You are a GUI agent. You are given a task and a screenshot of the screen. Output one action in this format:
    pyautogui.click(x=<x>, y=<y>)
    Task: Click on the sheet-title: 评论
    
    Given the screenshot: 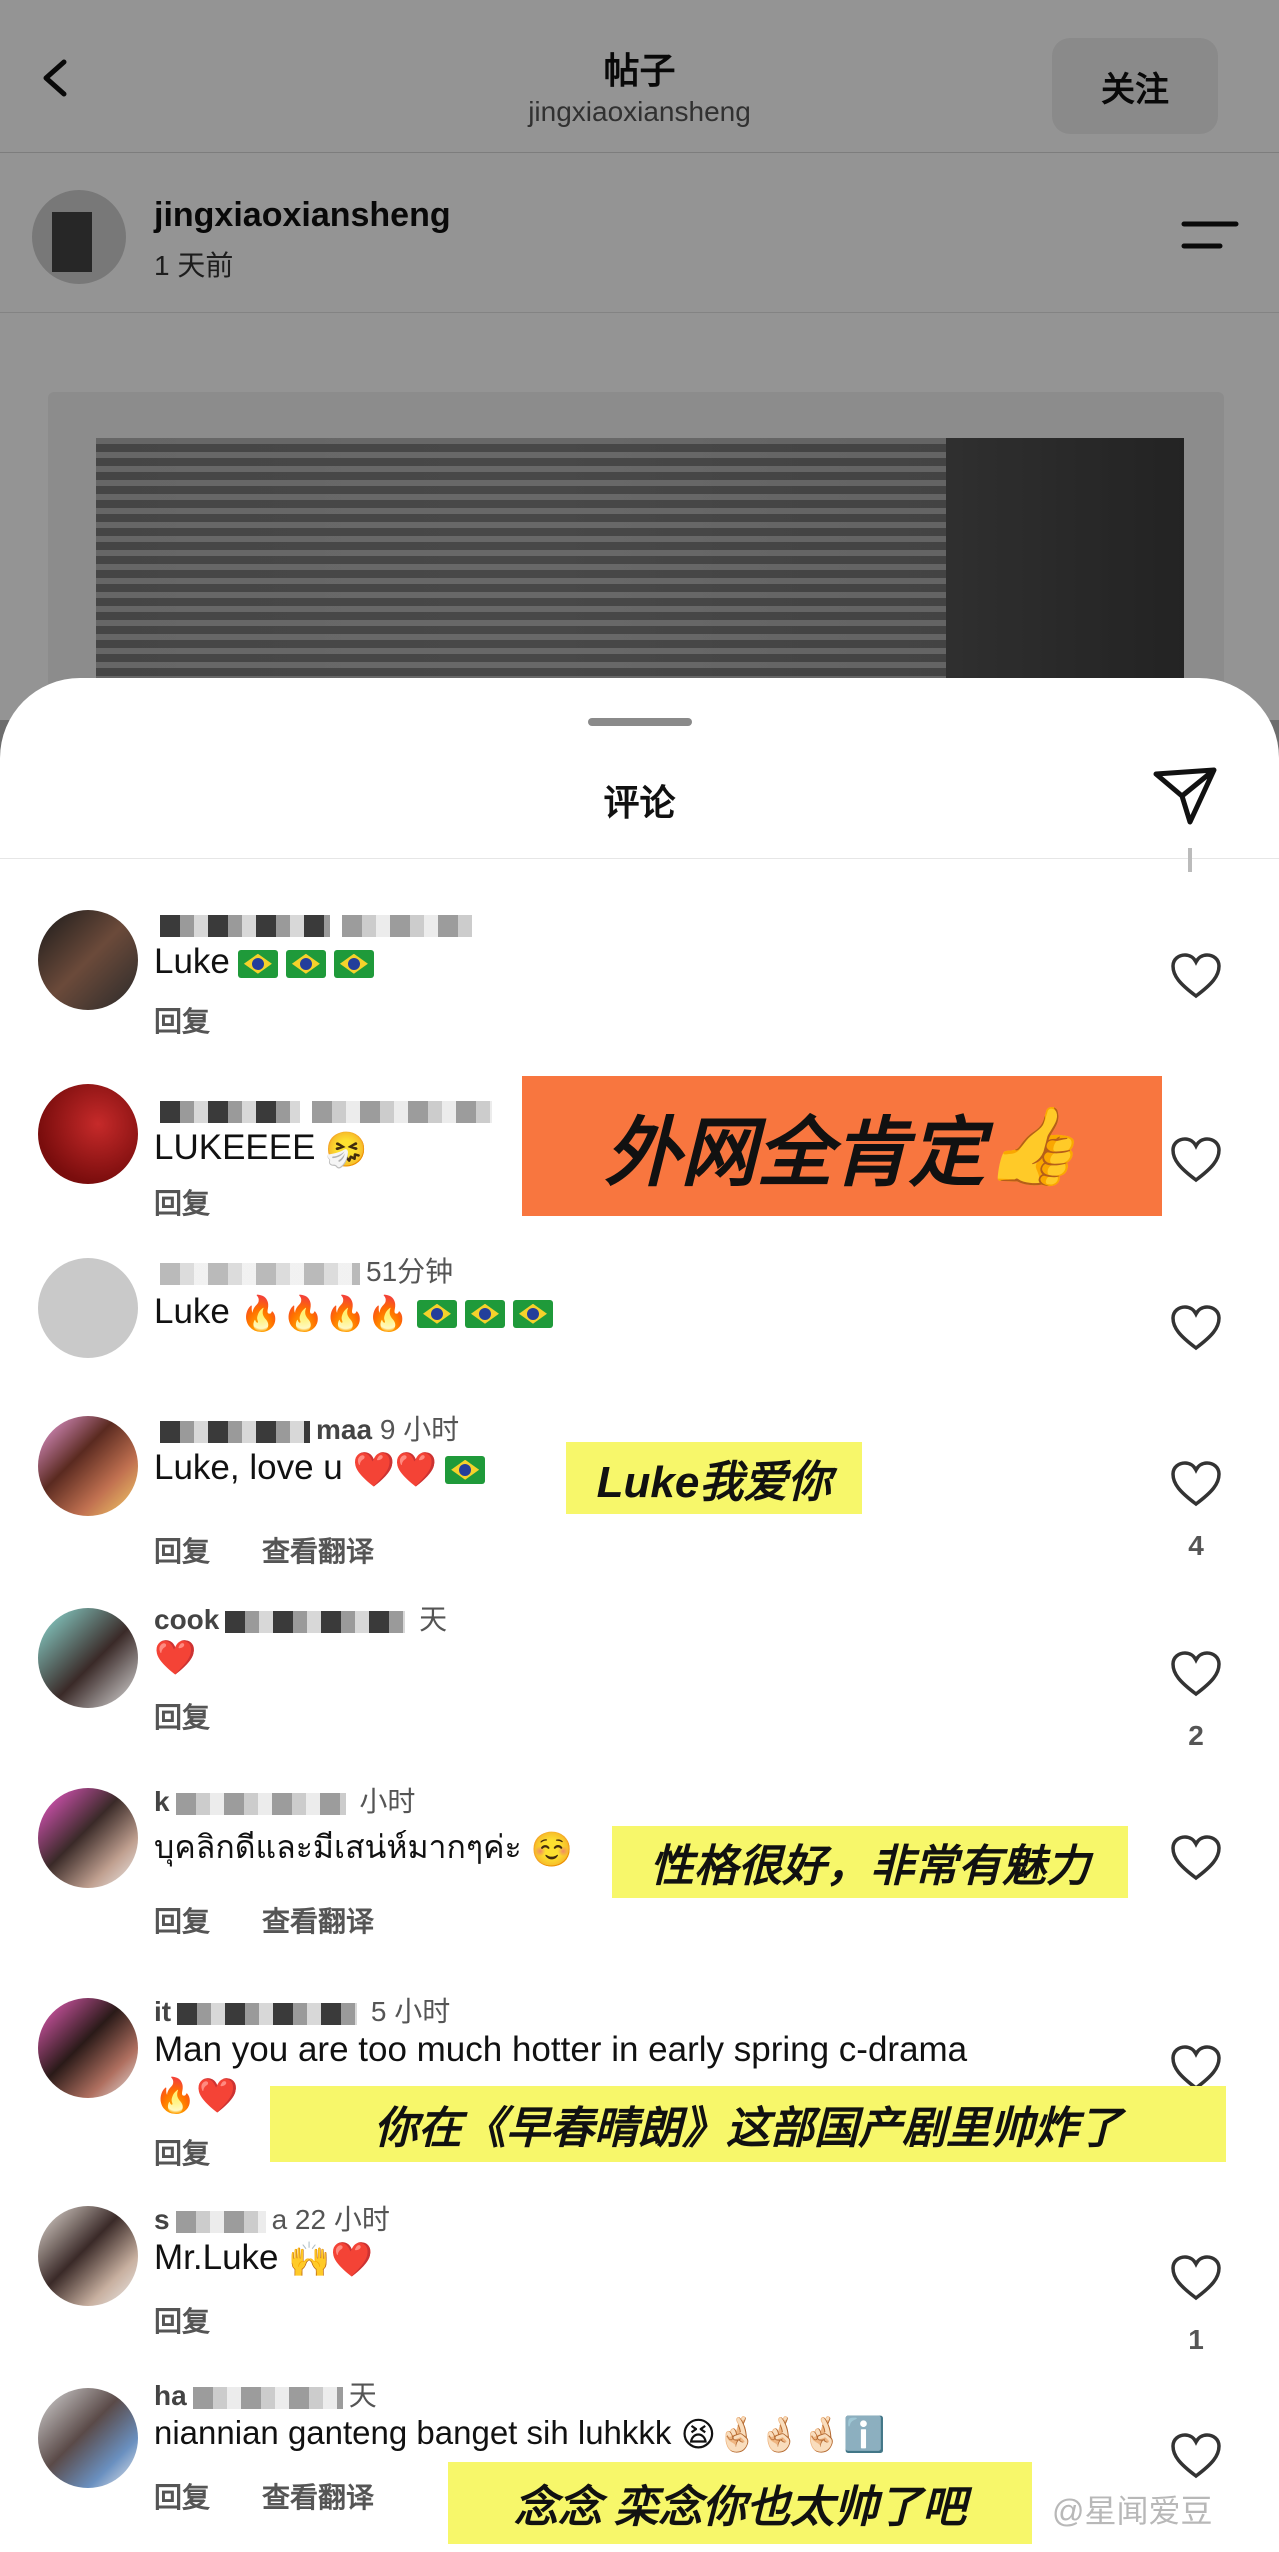 What is the action you would take?
    pyautogui.click(x=639, y=802)
    